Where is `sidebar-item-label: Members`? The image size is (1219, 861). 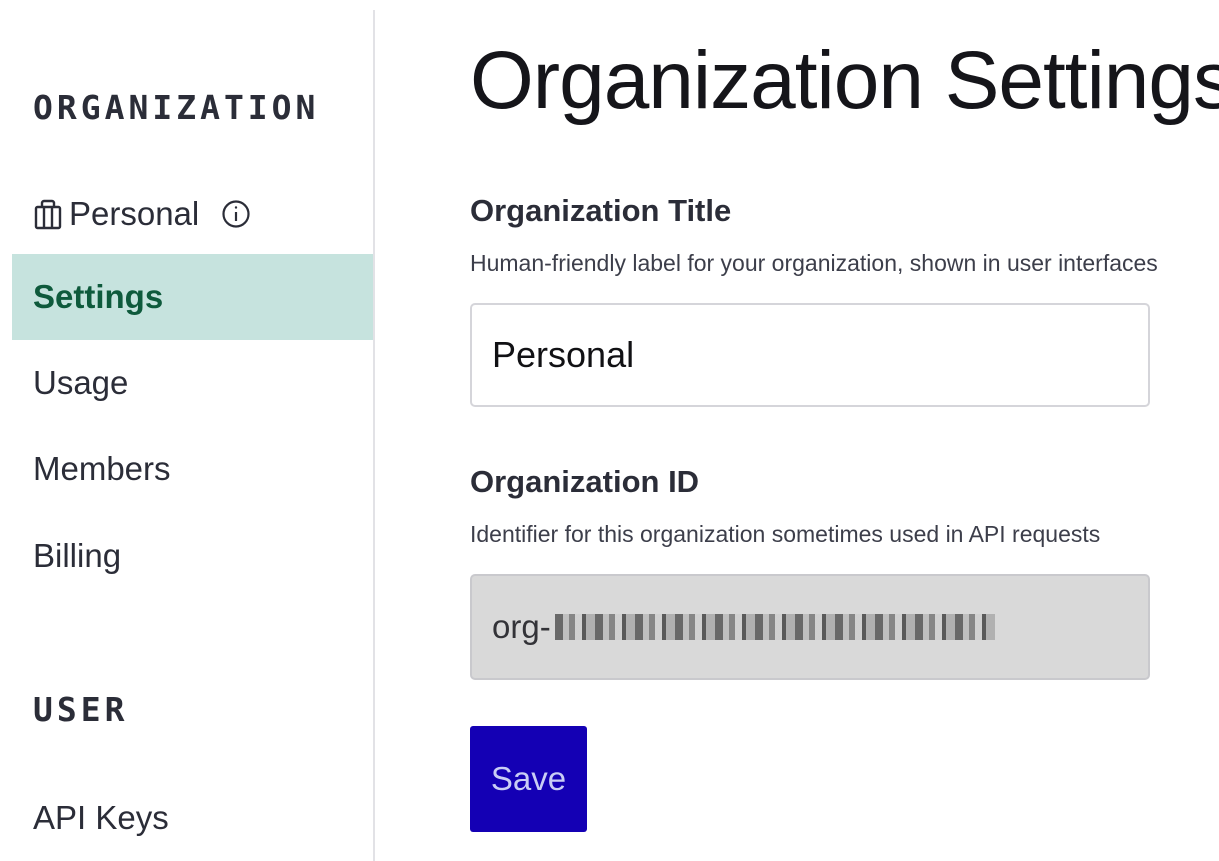
sidebar-item-label: Members is located at coordinates (102, 468).